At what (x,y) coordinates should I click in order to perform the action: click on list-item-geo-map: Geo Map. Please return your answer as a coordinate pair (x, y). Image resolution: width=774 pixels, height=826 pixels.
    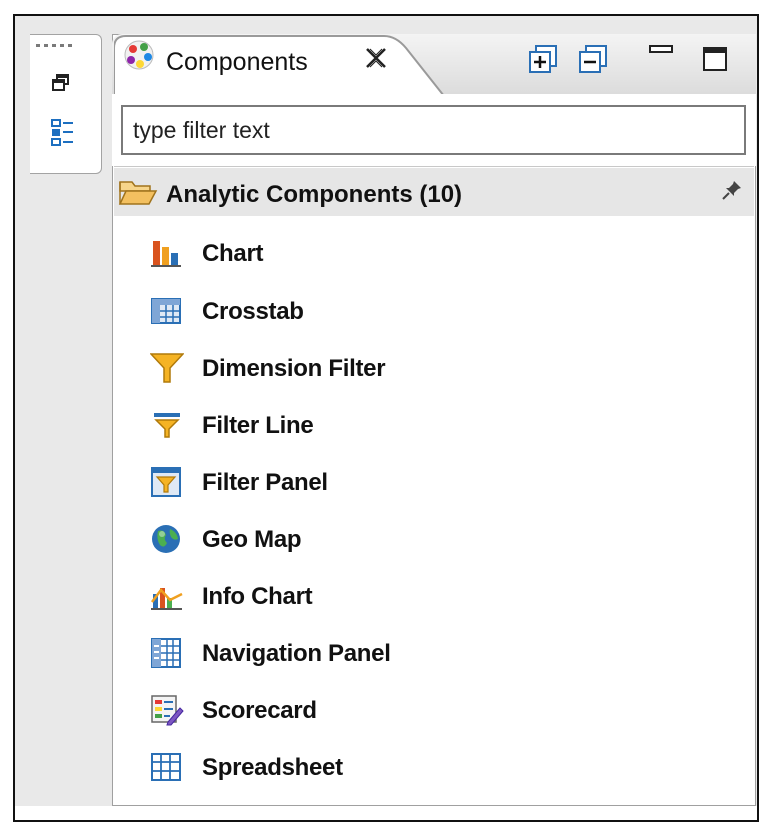
    Looking at the image, I should click on (445, 538).